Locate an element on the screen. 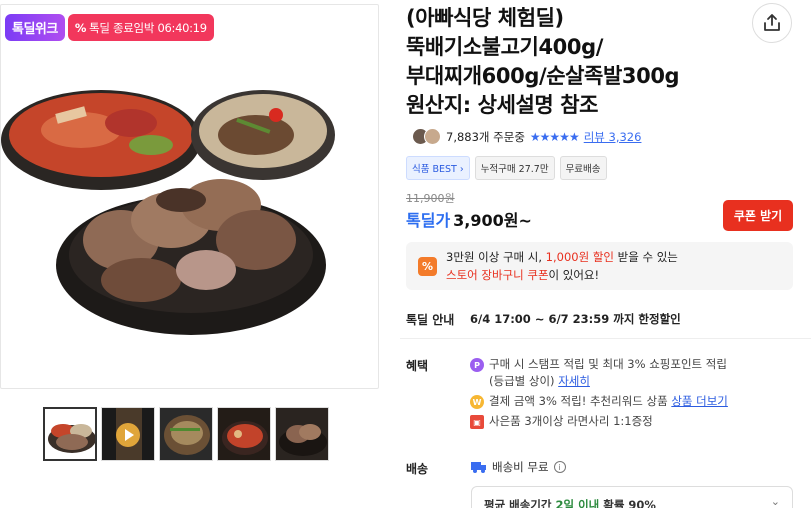  get-coupon-button: 쿠폰 받기 is located at coordinates (758, 215).